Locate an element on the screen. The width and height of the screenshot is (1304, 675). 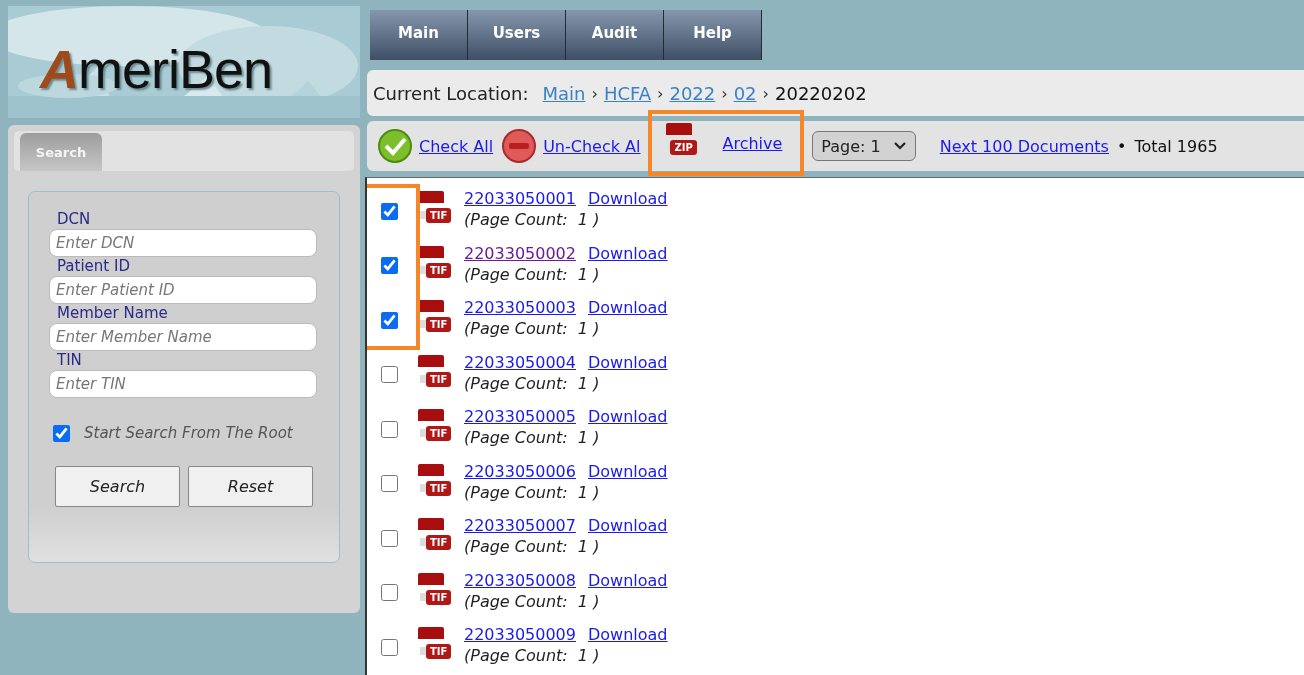
field-label: Patient ID is located at coordinates (93, 266).